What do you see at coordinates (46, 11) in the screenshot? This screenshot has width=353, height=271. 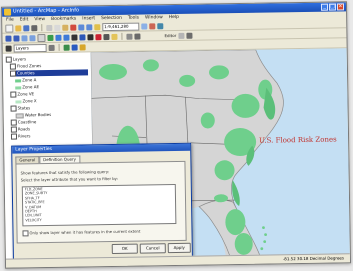 I see `window-title: Untitled - ArcMap - ArcInfo` at bounding box center [46, 11].